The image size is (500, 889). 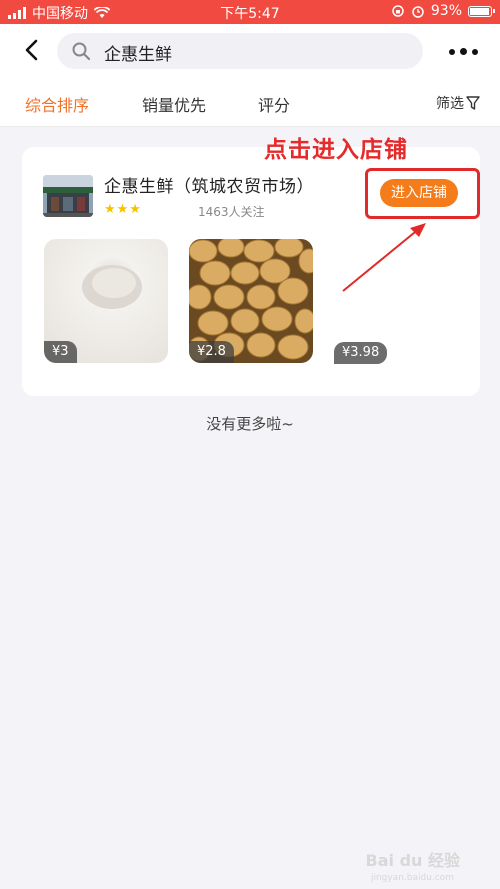 I want to click on shop-logo, so click(x=68, y=196).